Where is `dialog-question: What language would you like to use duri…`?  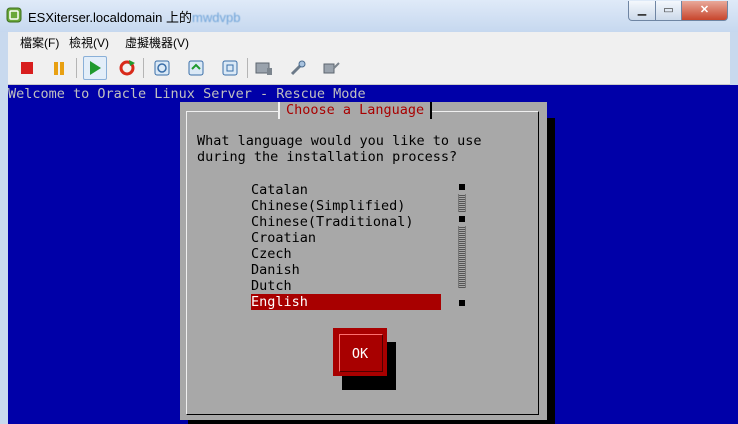
dialog-question: What language would you like to use duri… is located at coordinates (339, 149).